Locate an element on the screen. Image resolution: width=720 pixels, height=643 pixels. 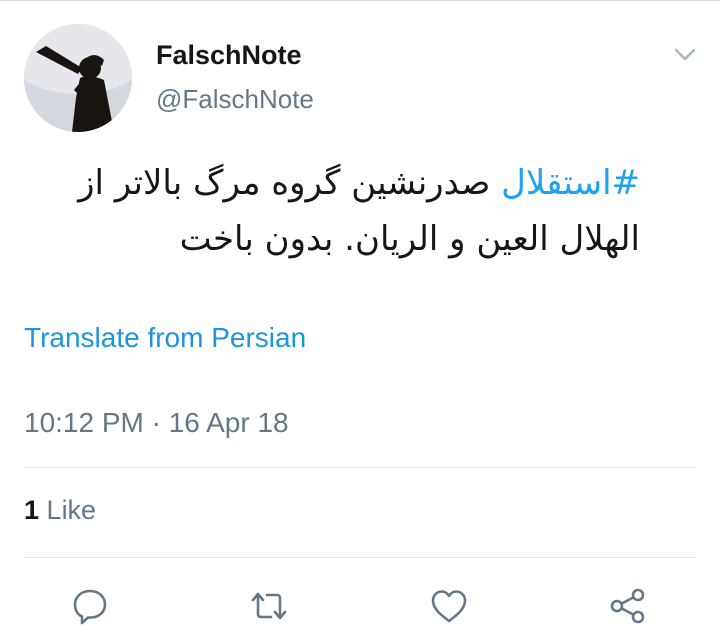
reply-icon is located at coordinates (90, 607).